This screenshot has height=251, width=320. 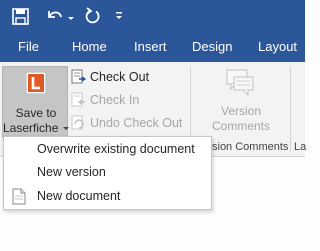 What do you see at coordinates (136, 123) in the screenshot?
I see `undo-check-out-label: Undo Check Out` at bounding box center [136, 123].